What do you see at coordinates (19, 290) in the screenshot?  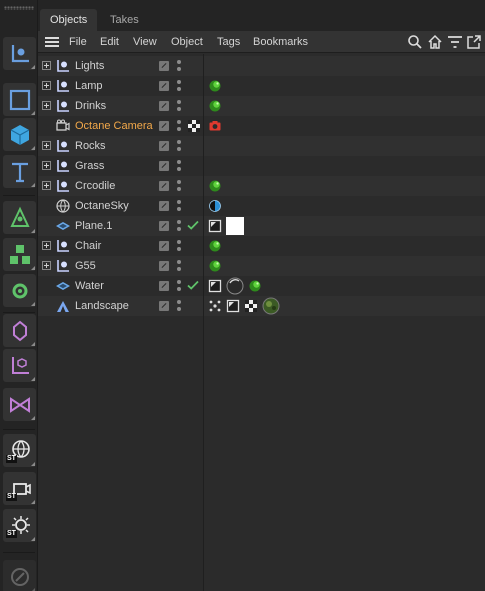 I see `deformer-tool` at bounding box center [19, 290].